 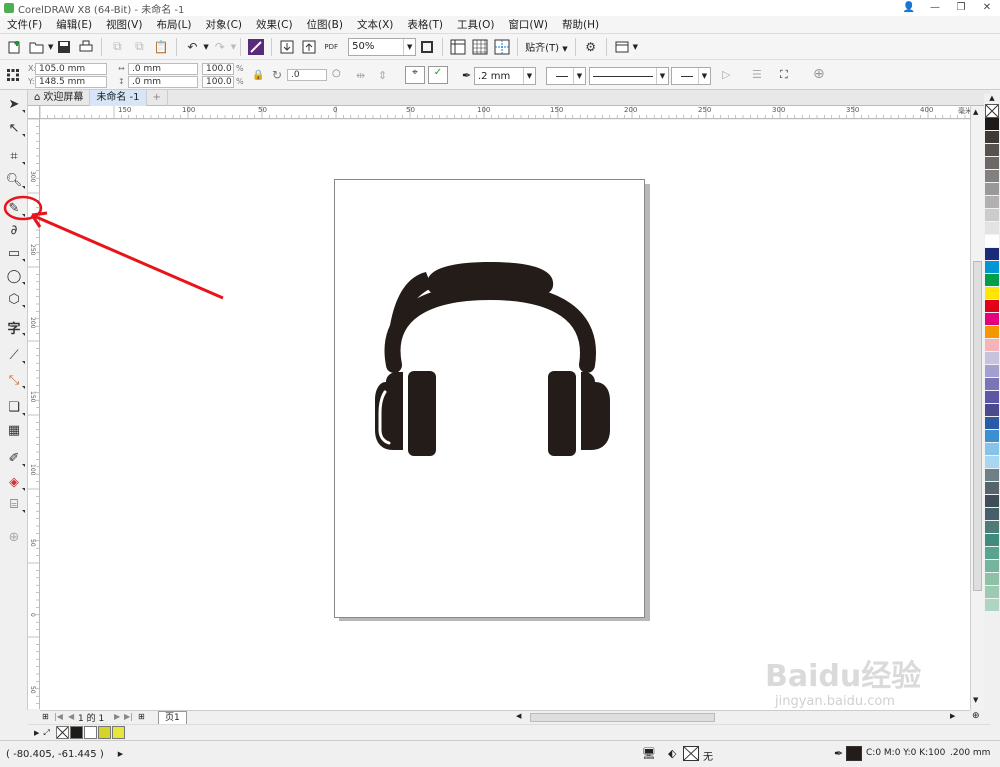 I want to click on parallel-dimension-tool-icon: ⟋, so click(x=14, y=355).